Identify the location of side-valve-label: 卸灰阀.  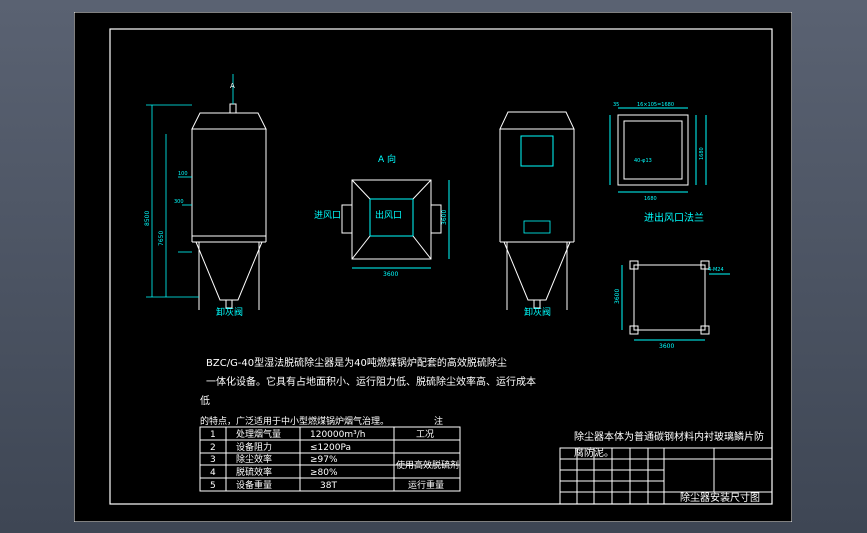
(537, 312).